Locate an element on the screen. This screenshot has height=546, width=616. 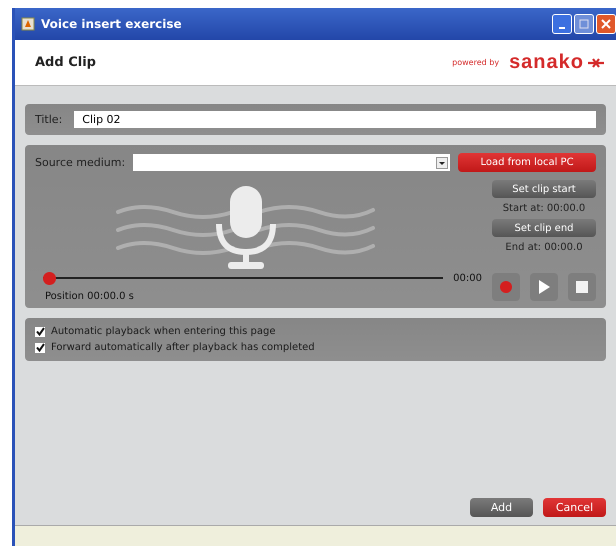
stop-icon is located at coordinates (582, 287).